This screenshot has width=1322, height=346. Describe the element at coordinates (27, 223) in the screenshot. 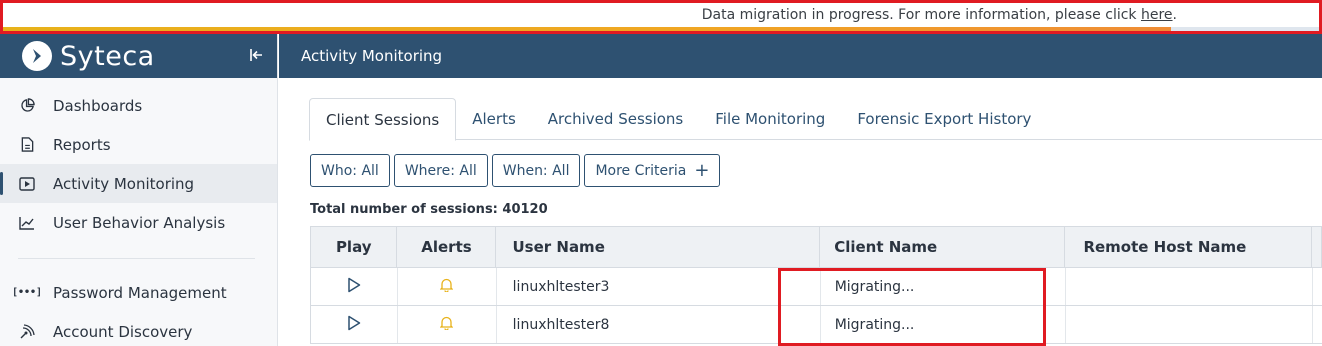

I see `trend-chart-icon` at that location.